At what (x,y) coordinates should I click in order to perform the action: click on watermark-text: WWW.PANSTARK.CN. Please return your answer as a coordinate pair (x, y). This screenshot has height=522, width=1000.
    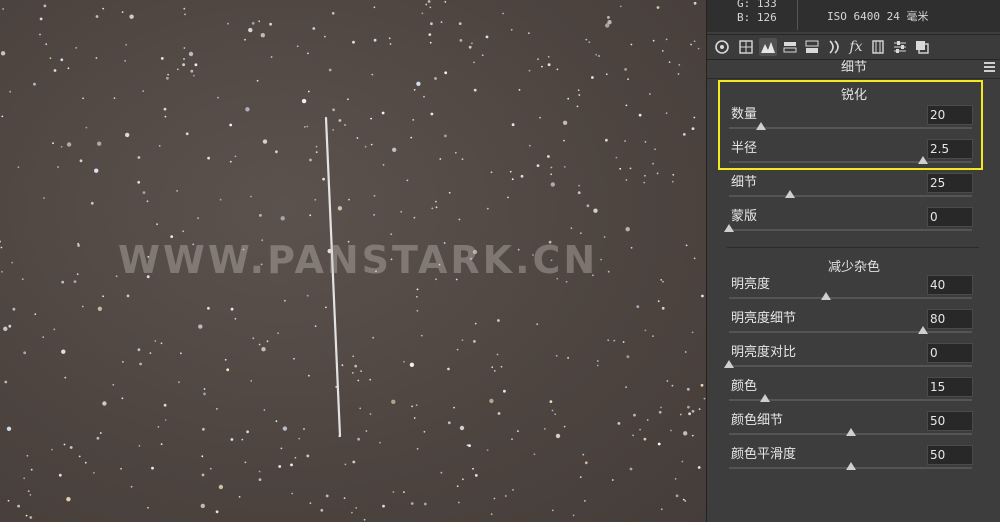
    Looking at the image, I should click on (358, 260).